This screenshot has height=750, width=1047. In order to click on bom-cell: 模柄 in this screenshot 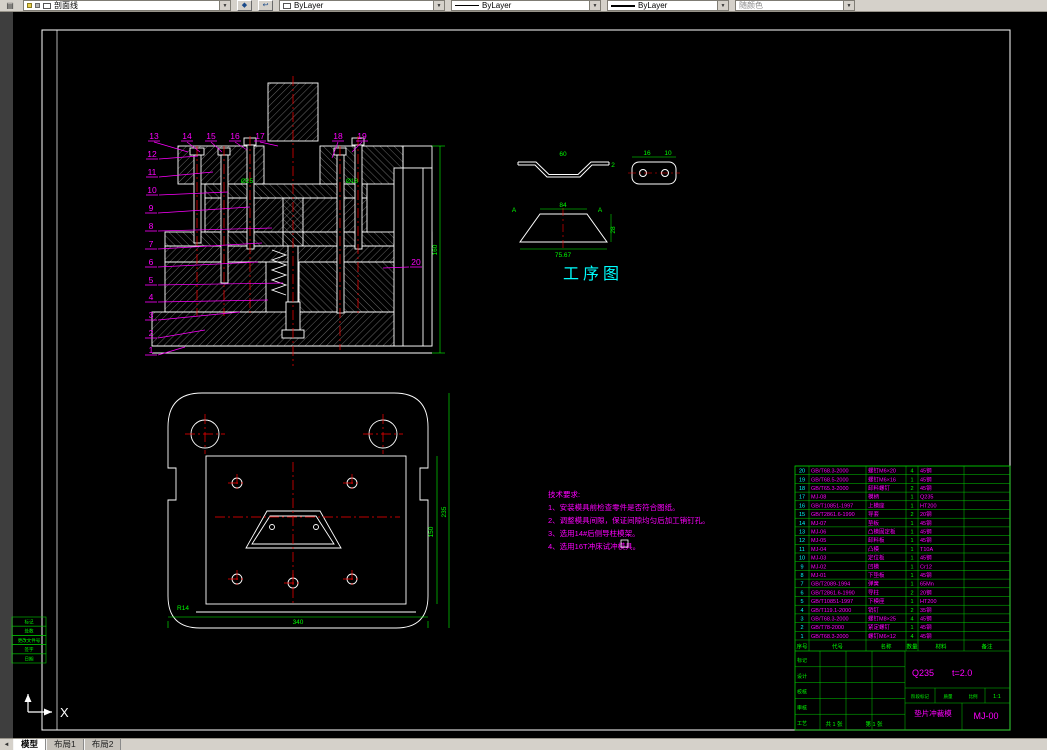, I will do `click(874, 497)`.